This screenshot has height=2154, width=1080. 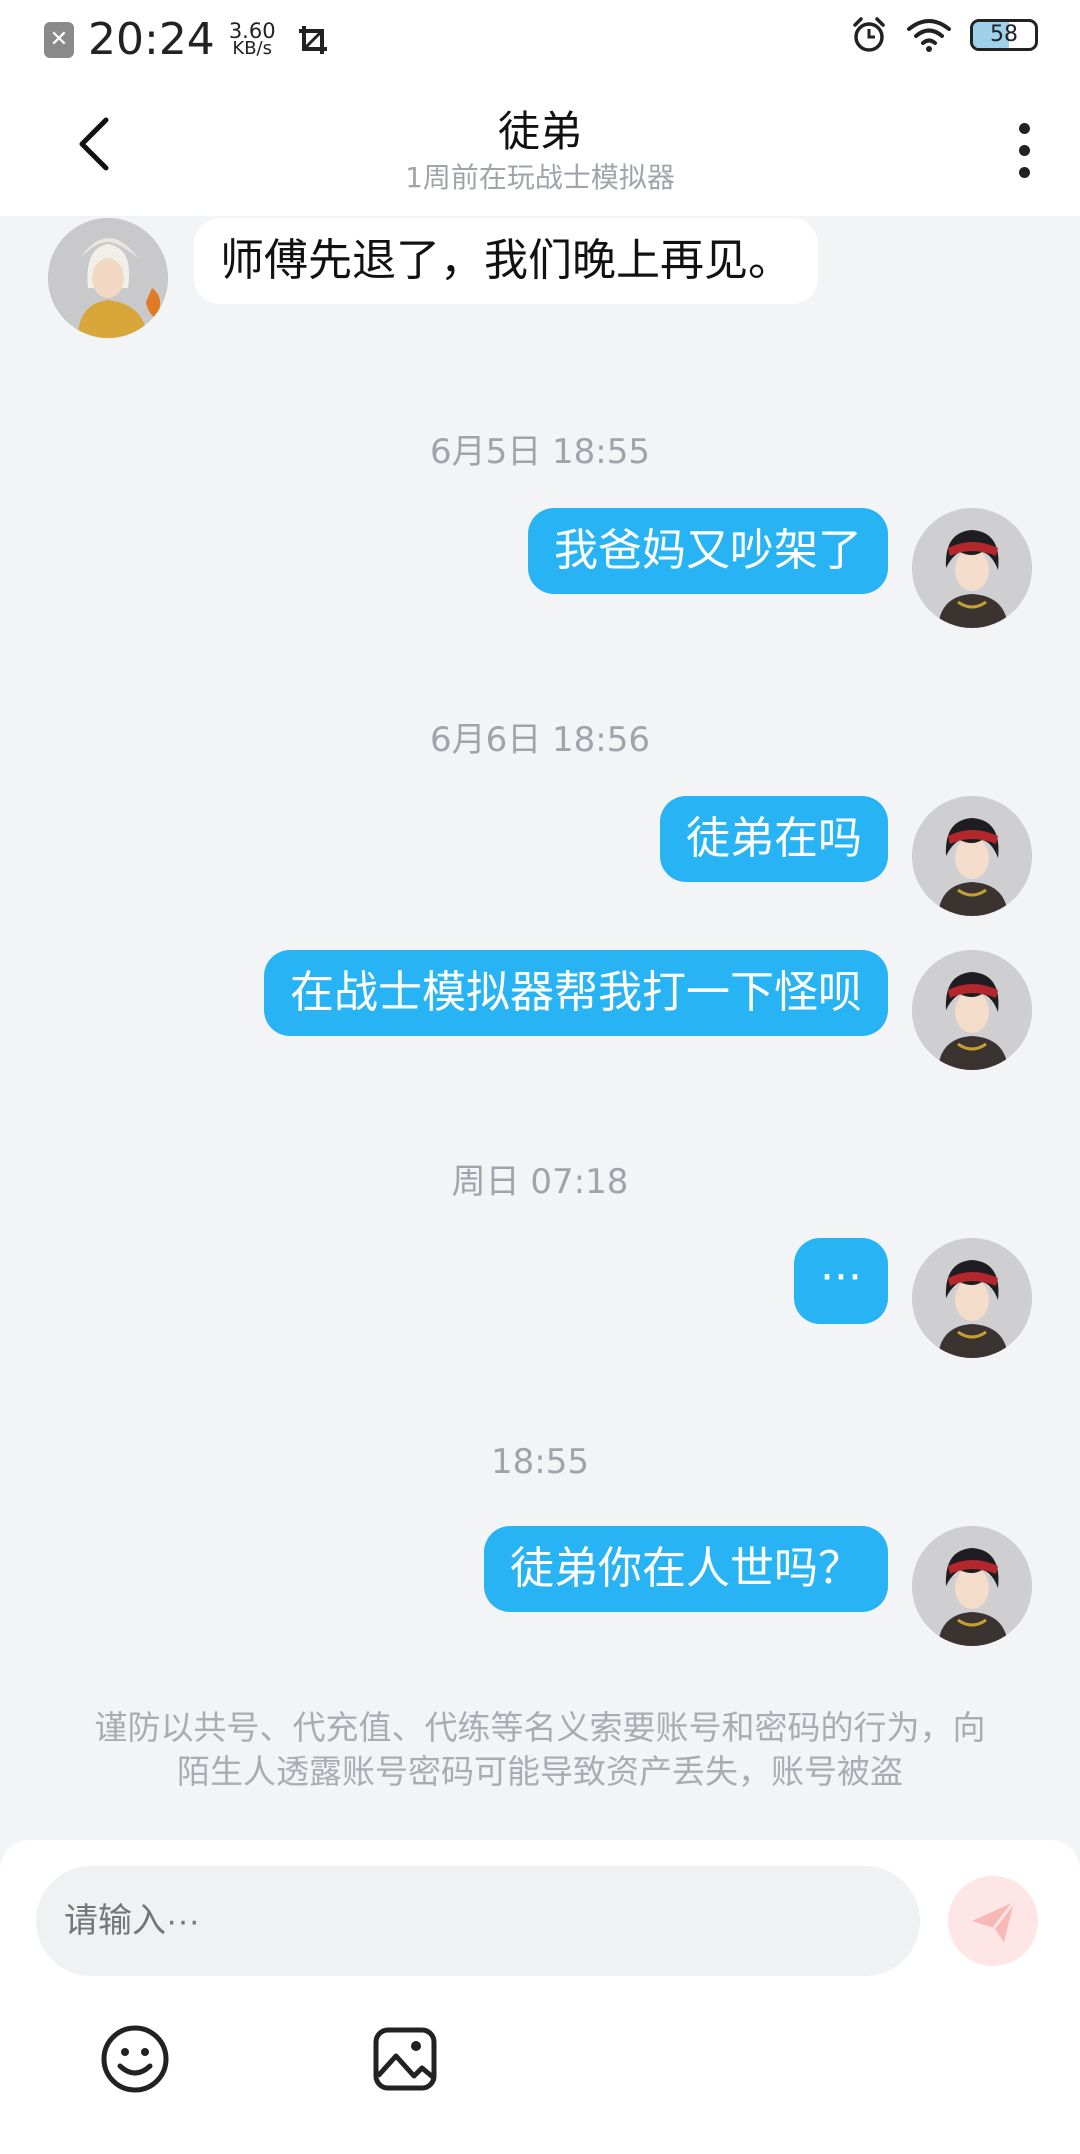 What do you see at coordinates (540, 452) in the screenshot?
I see `timestamp: 6月5日 18:55` at bounding box center [540, 452].